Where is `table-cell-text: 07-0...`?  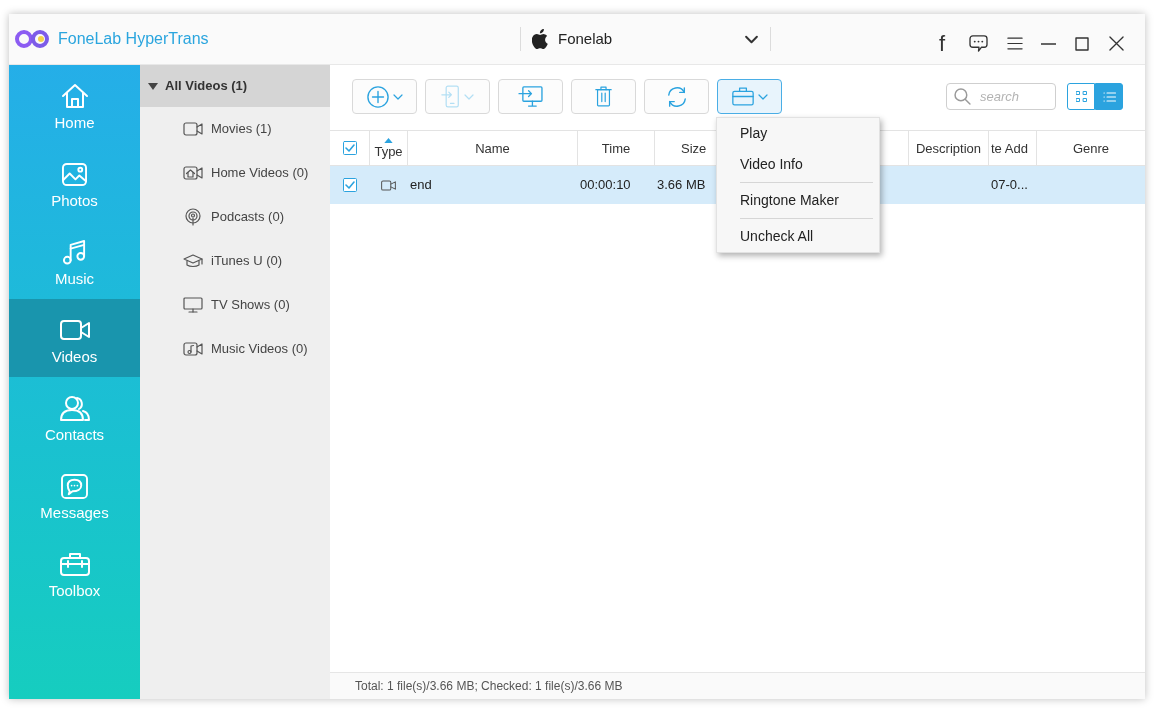 table-cell-text: 07-0... is located at coordinates (1009, 185).